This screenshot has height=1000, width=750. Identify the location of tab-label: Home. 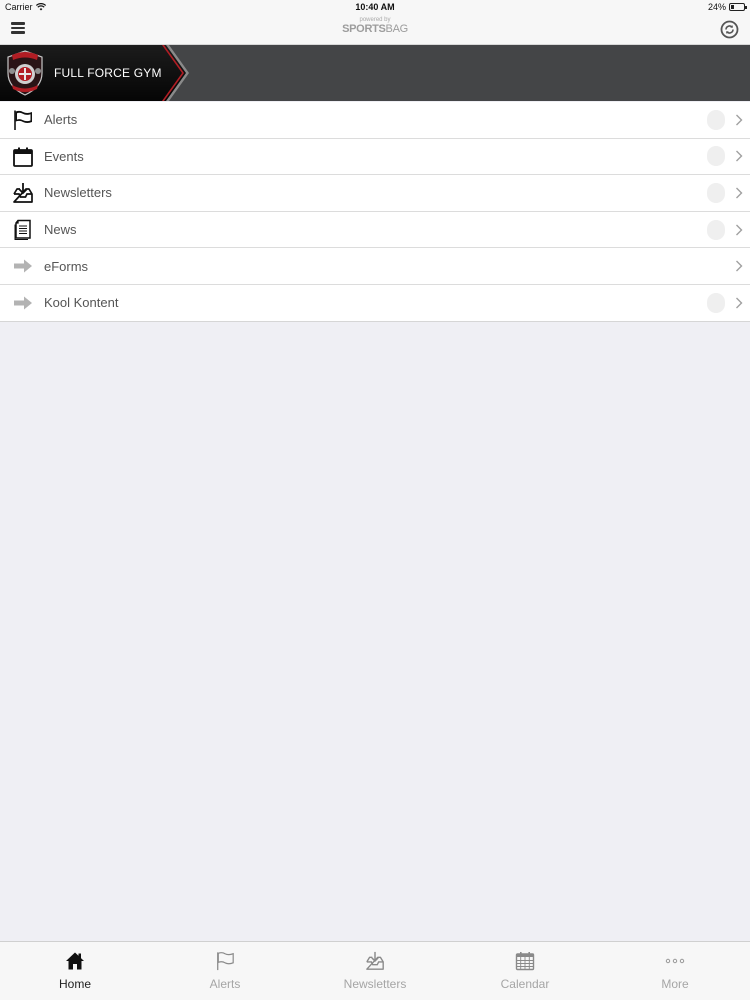
(74, 984).